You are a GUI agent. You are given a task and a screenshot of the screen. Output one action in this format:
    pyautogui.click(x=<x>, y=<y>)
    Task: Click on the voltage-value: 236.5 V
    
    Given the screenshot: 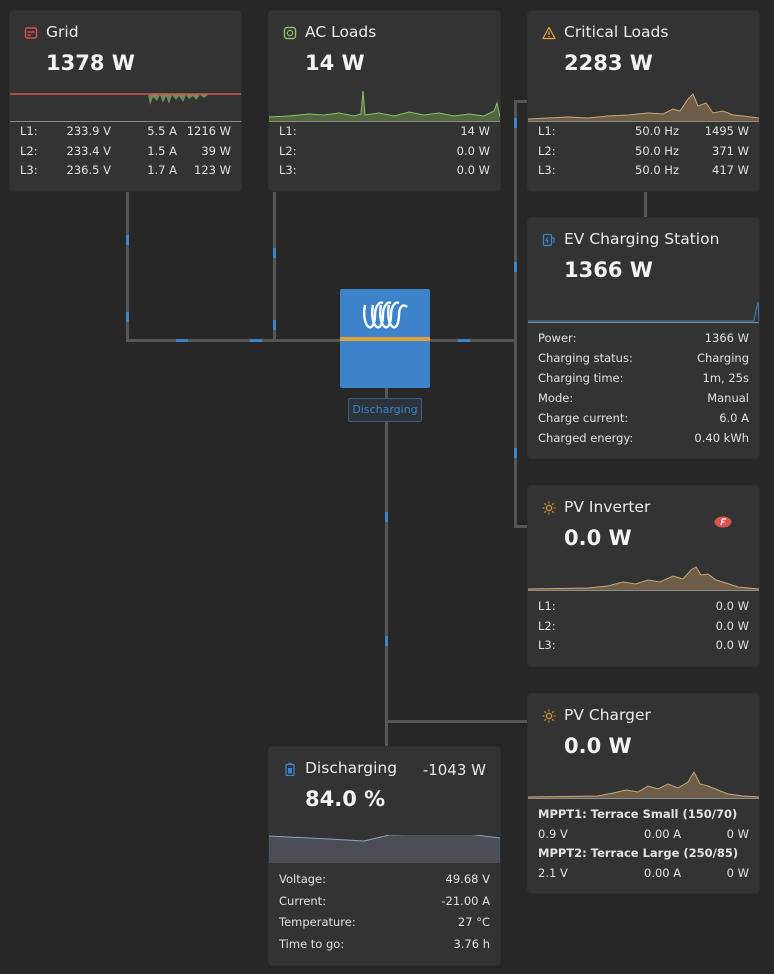 What is the action you would take?
    pyautogui.click(x=88, y=170)
    